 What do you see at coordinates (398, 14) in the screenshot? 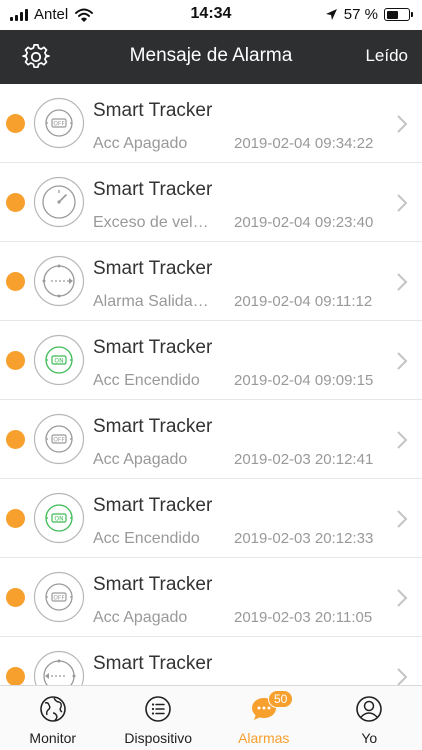
I see `battery-icon` at bounding box center [398, 14].